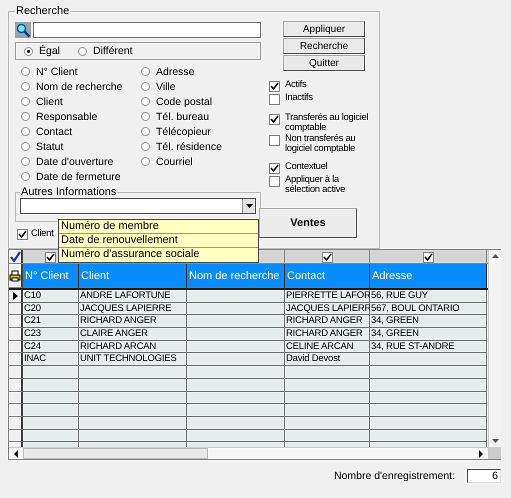 The width and height of the screenshot is (511, 498). I want to click on radio-label: Télécopieur, so click(183, 132).